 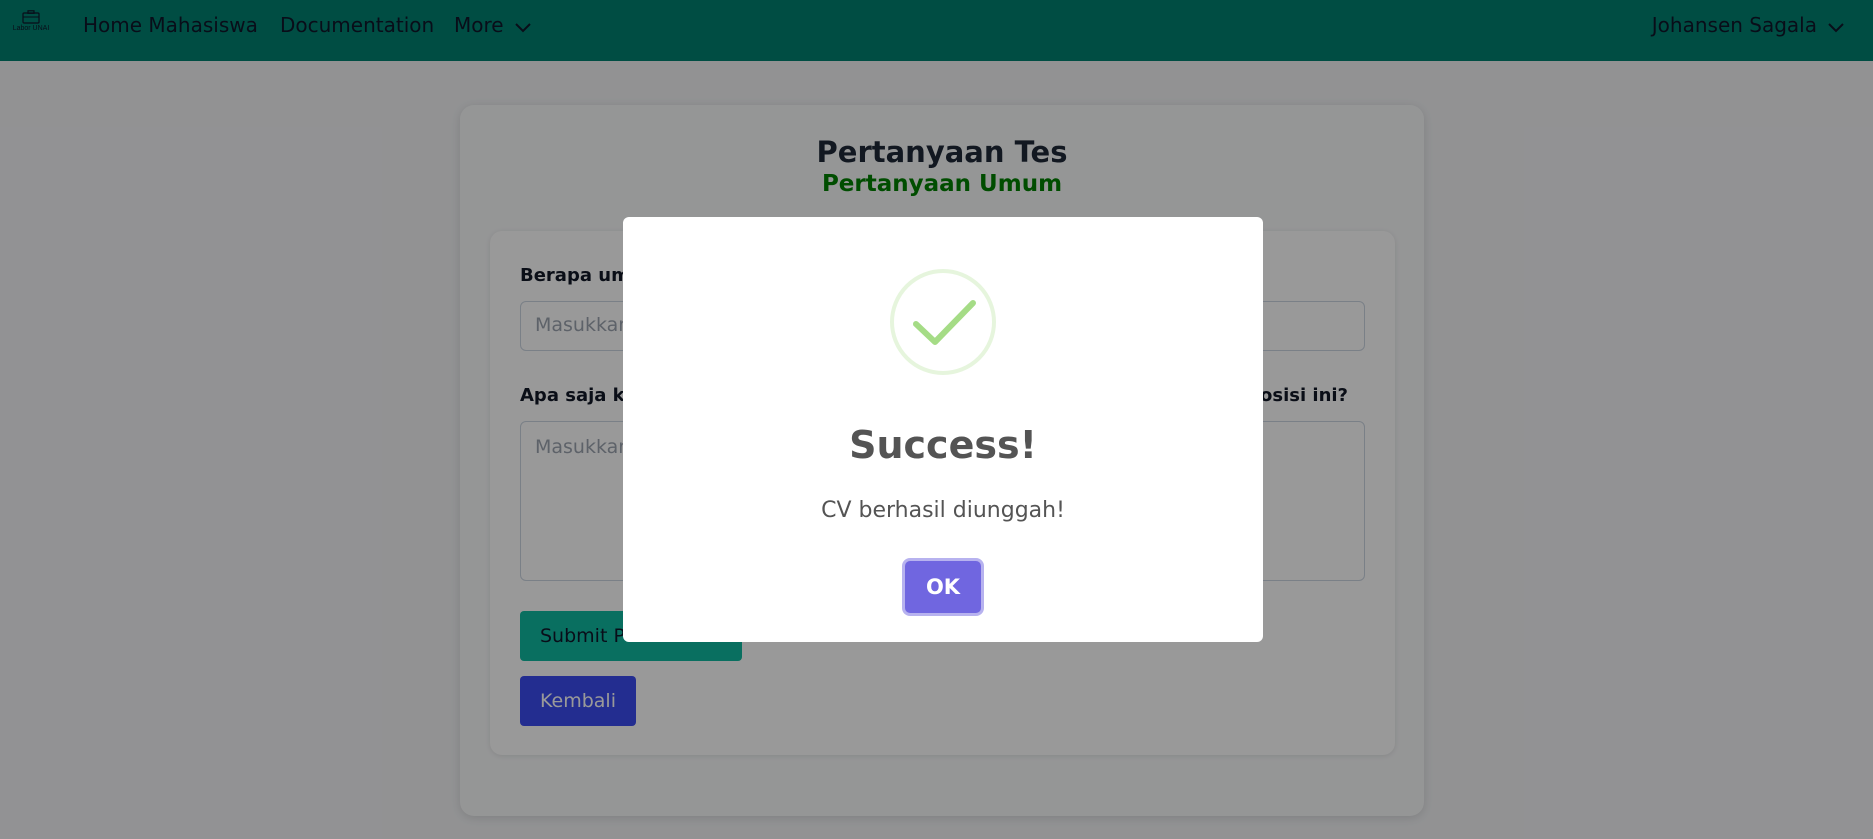 What do you see at coordinates (943, 510) in the screenshot?
I see `dialog-message: CV berhasil diunggah!` at bounding box center [943, 510].